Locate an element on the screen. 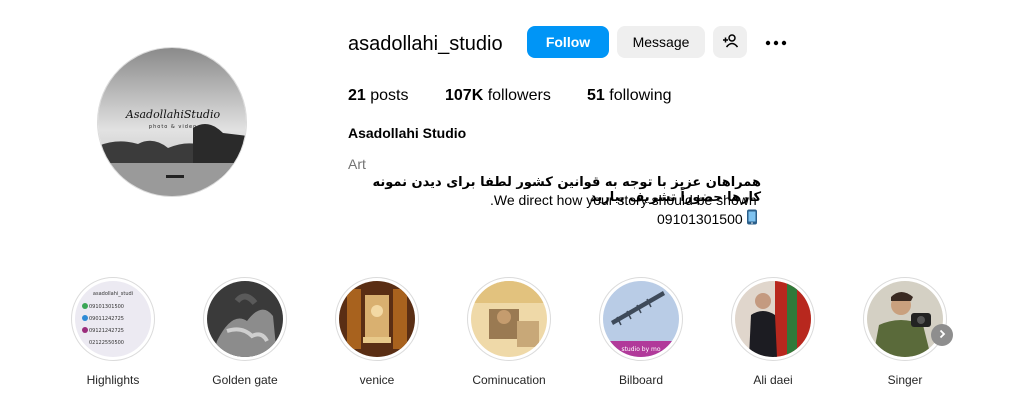  bio-phone-number: 09101301500 is located at coordinates (700, 218).